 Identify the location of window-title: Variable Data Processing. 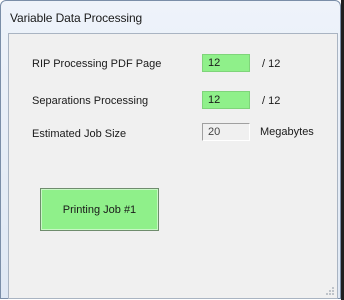
(76, 18).